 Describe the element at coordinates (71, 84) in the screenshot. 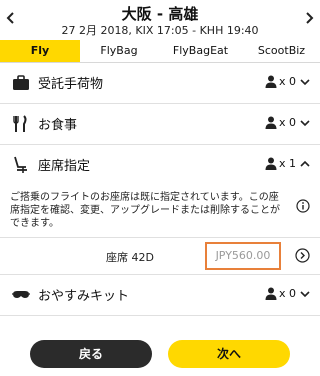

I see `section-label: 受託手荷物` at that location.